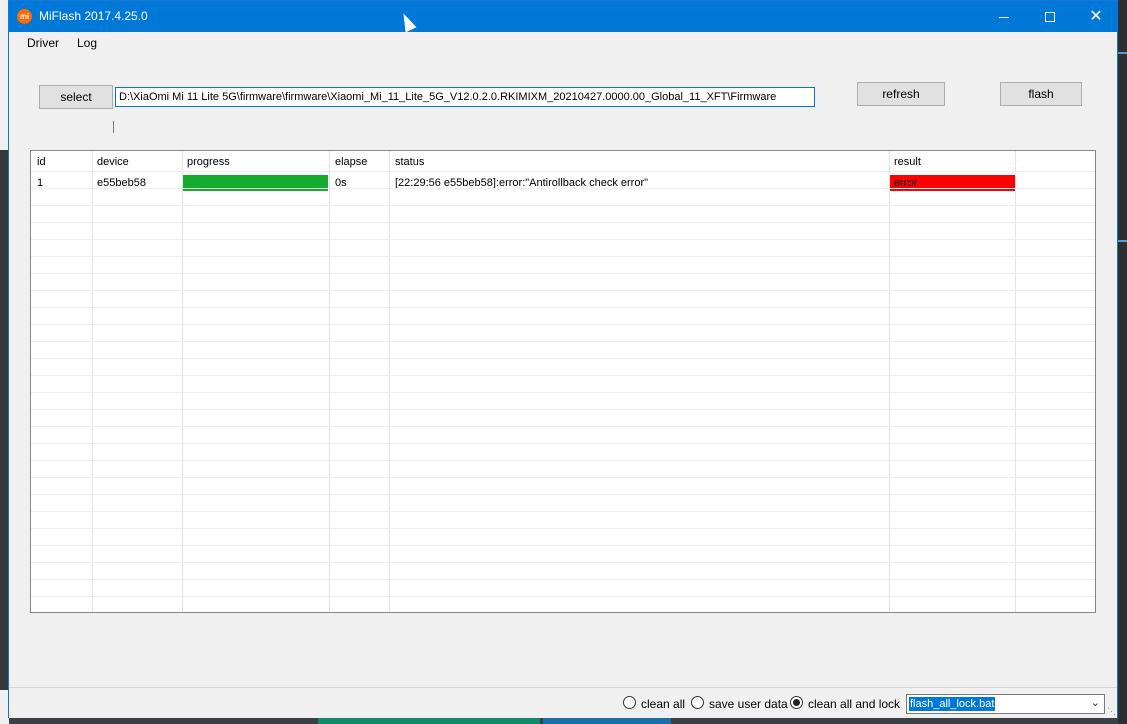 Image resolution: width=1127 pixels, height=724 pixels. What do you see at coordinates (901, 94) in the screenshot?
I see `refresh-button: refresh` at bounding box center [901, 94].